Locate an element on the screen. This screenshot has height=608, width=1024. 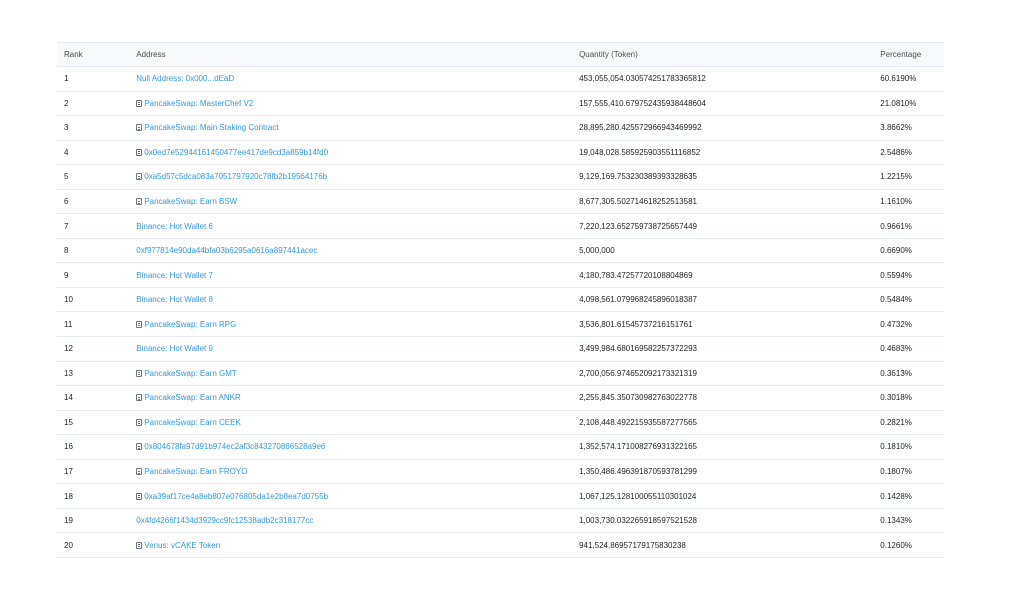
quantity-cell: 3,536,801.61545737216151761 is located at coordinates (636, 324).